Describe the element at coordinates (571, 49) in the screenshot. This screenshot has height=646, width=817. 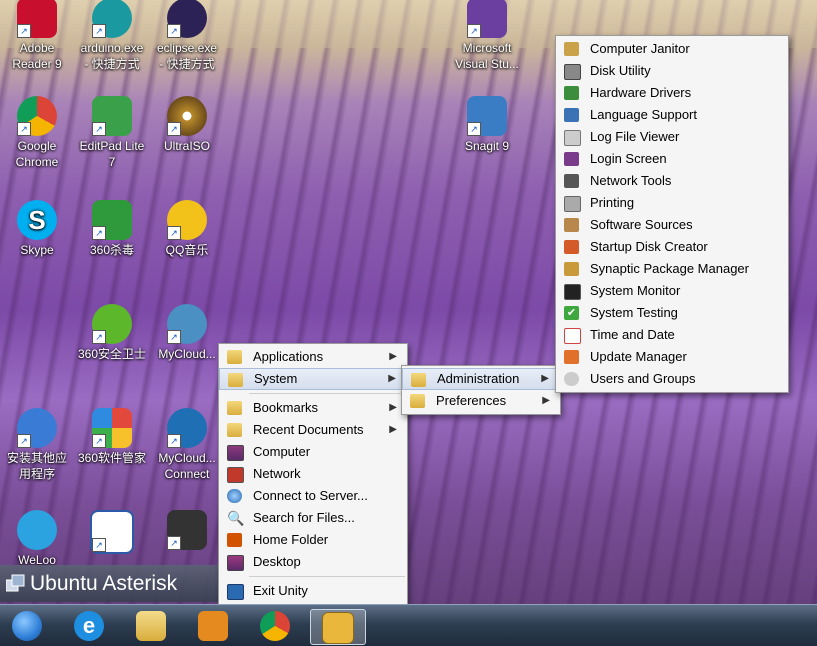
I see `broom-icon` at that location.